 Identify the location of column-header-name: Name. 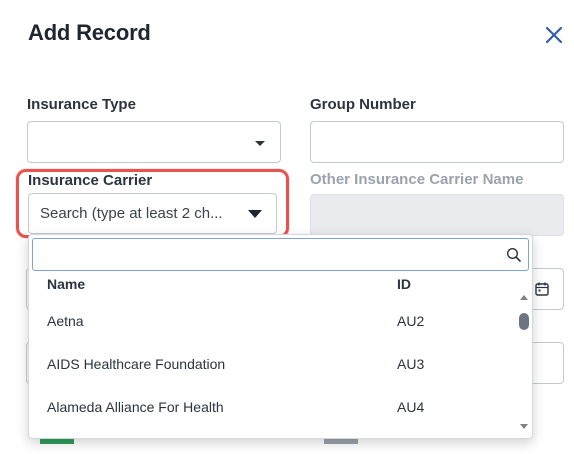
(66, 284).